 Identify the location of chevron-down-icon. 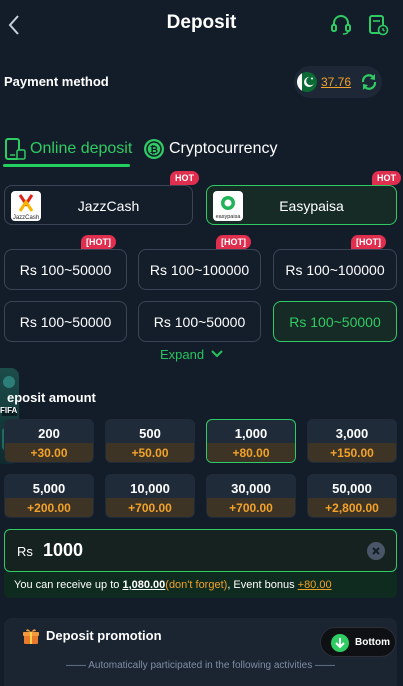
(217, 354).